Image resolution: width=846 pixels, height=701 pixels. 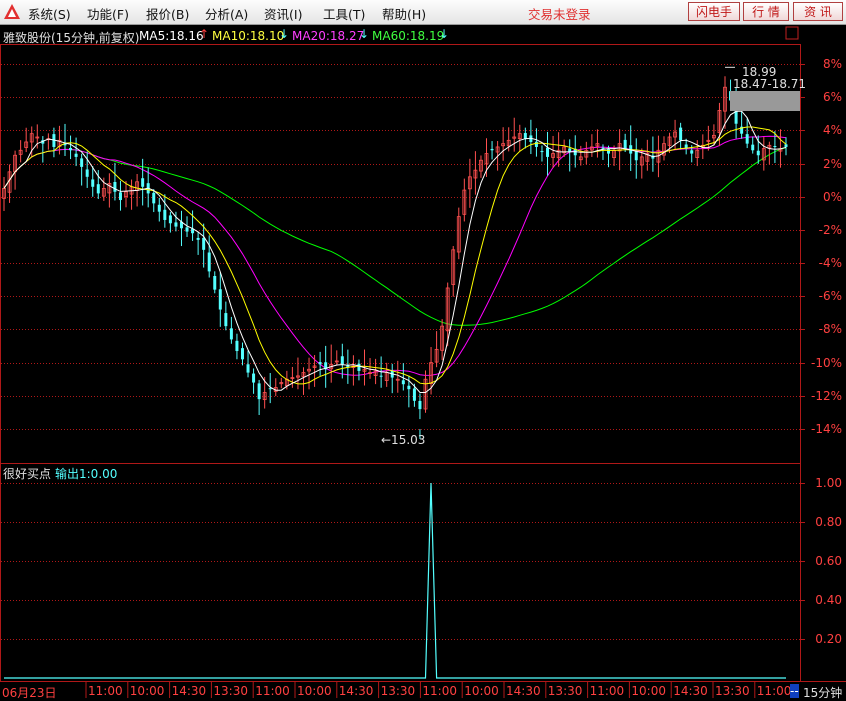 I want to click on time-label: 14:30, so click(x=356, y=691).